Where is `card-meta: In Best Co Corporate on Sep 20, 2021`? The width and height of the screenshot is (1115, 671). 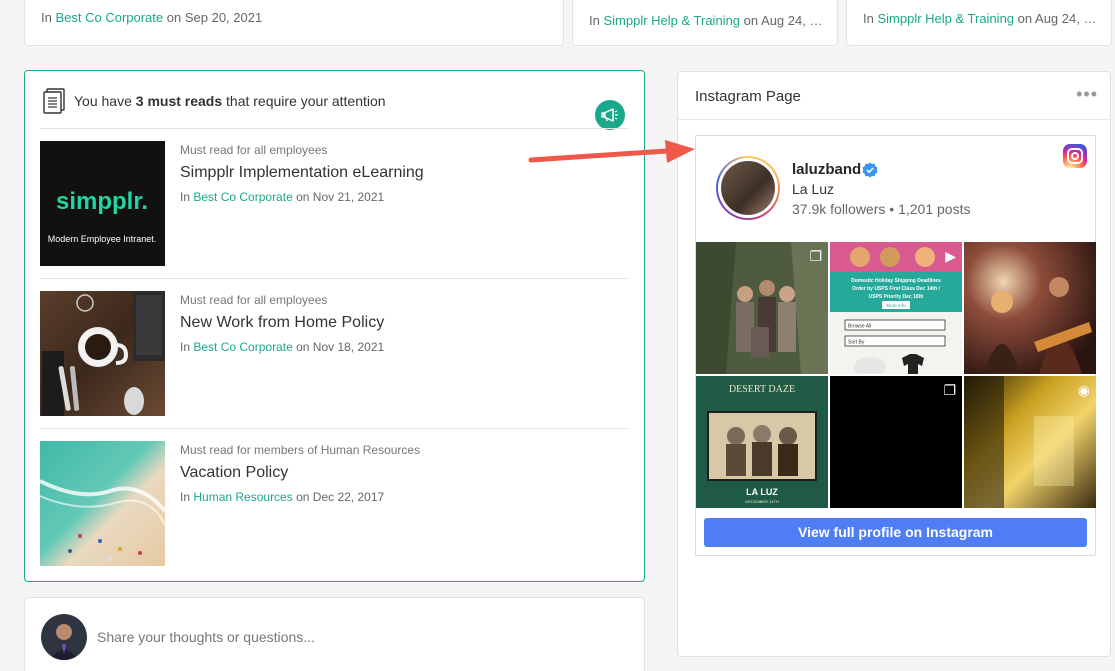
card-meta: In Best Co Corporate on Sep 20, 2021 is located at coordinates (151, 17).